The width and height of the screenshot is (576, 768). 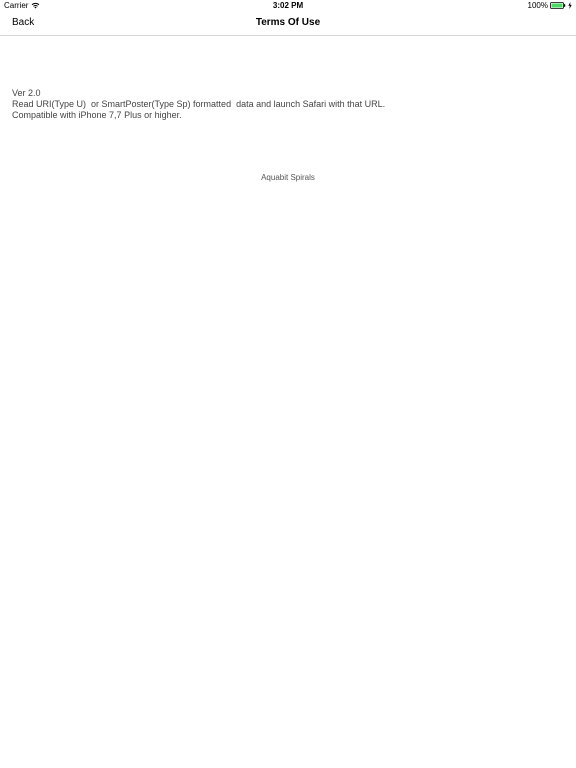 What do you see at coordinates (288, 177) in the screenshot?
I see `developer-credit: Aquabit Spirals` at bounding box center [288, 177].